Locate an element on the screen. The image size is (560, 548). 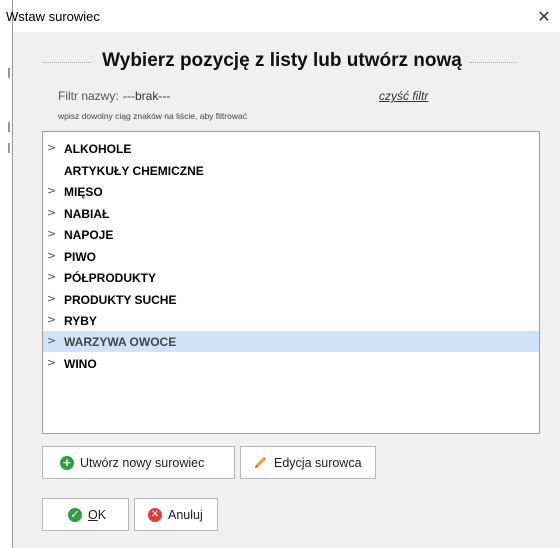
cancel-label: Anuluj is located at coordinates (185, 514).